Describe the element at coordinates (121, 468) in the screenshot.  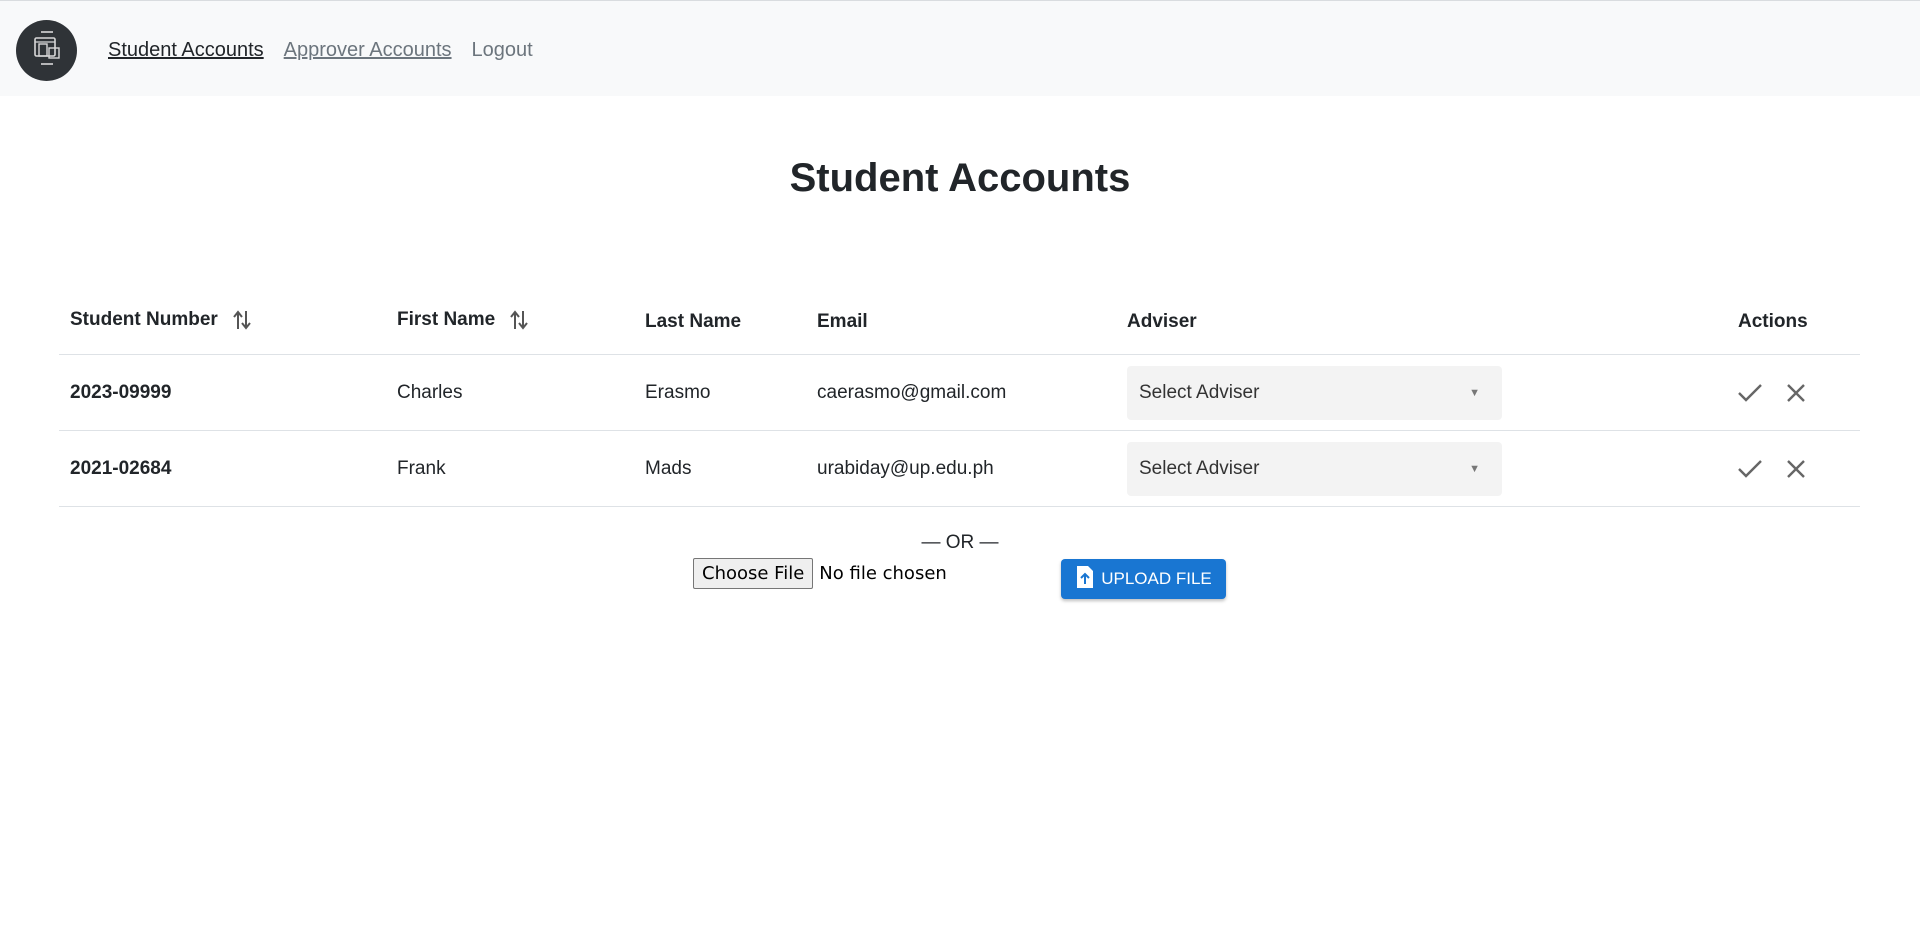
I see `student-number-cell: 2021-02684` at that location.